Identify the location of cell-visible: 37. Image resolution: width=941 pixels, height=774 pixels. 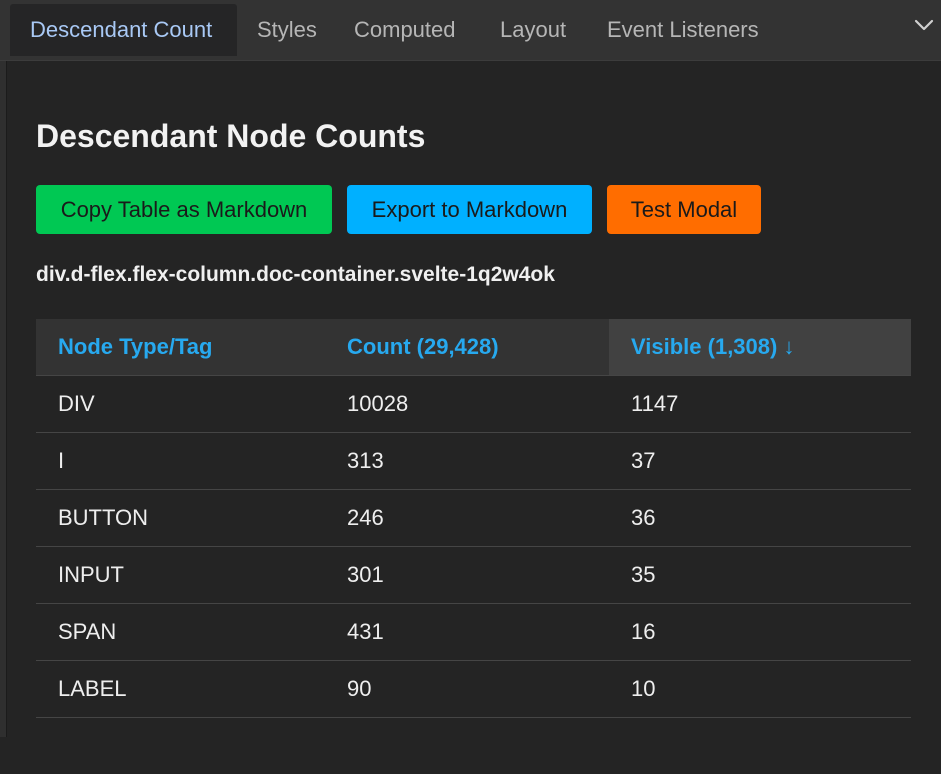
(760, 461).